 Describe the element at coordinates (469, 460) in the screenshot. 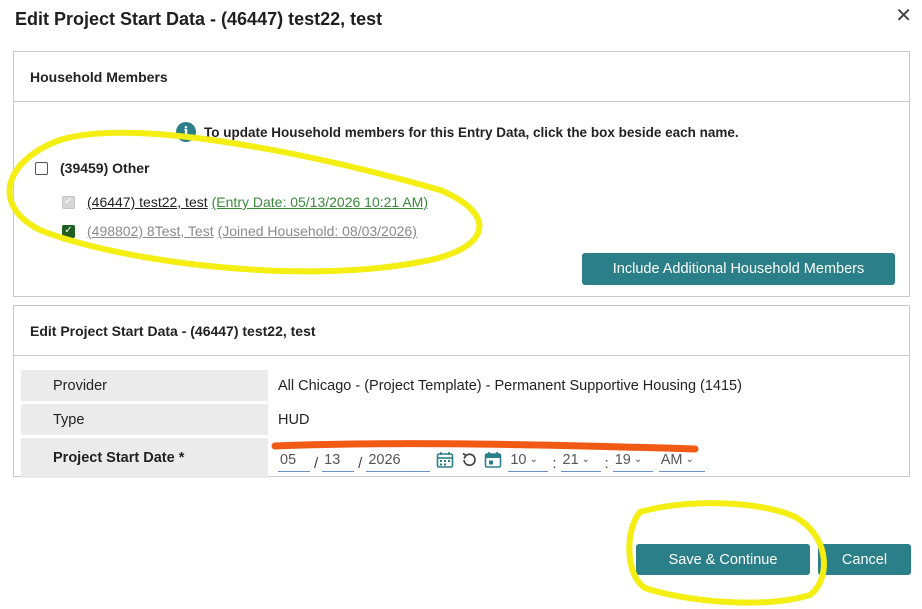

I see `undo-icon` at that location.